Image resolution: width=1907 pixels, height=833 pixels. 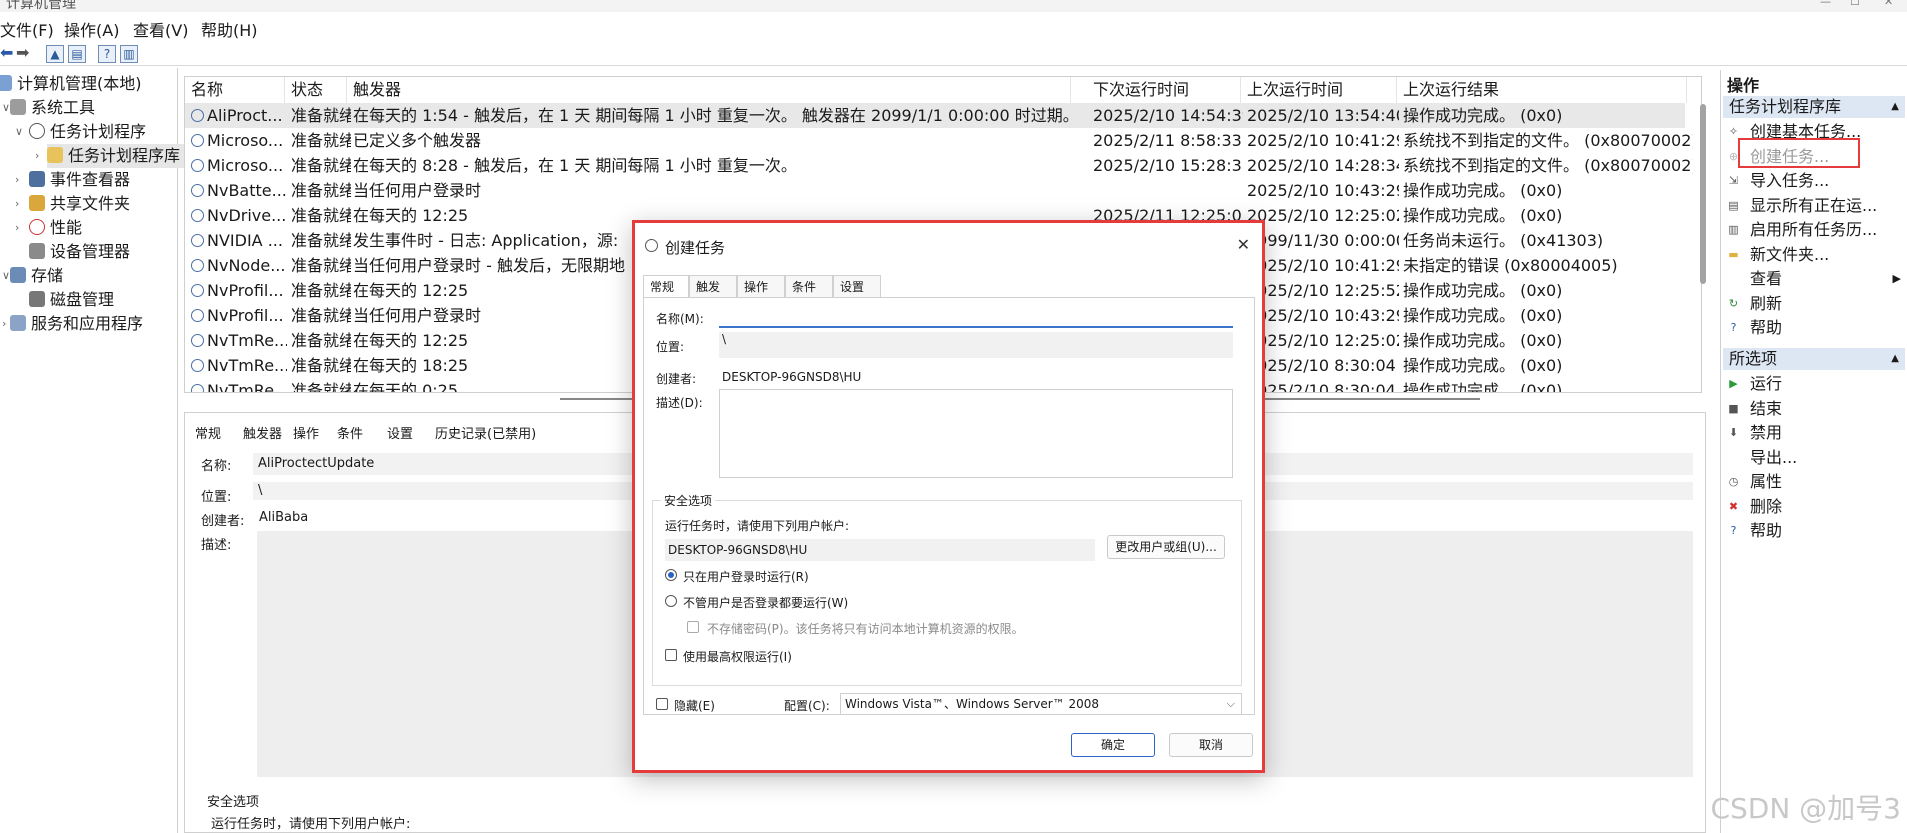 What do you see at coordinates (80, 132) in the screenshot?
I see `tree-item-task-scheduler: ∨ 任务计划程序` at bounding box center [80, 132].